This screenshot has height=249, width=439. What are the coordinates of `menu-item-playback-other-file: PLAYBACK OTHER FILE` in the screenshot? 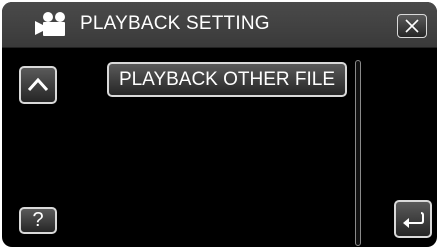 It's located at (227, 79).